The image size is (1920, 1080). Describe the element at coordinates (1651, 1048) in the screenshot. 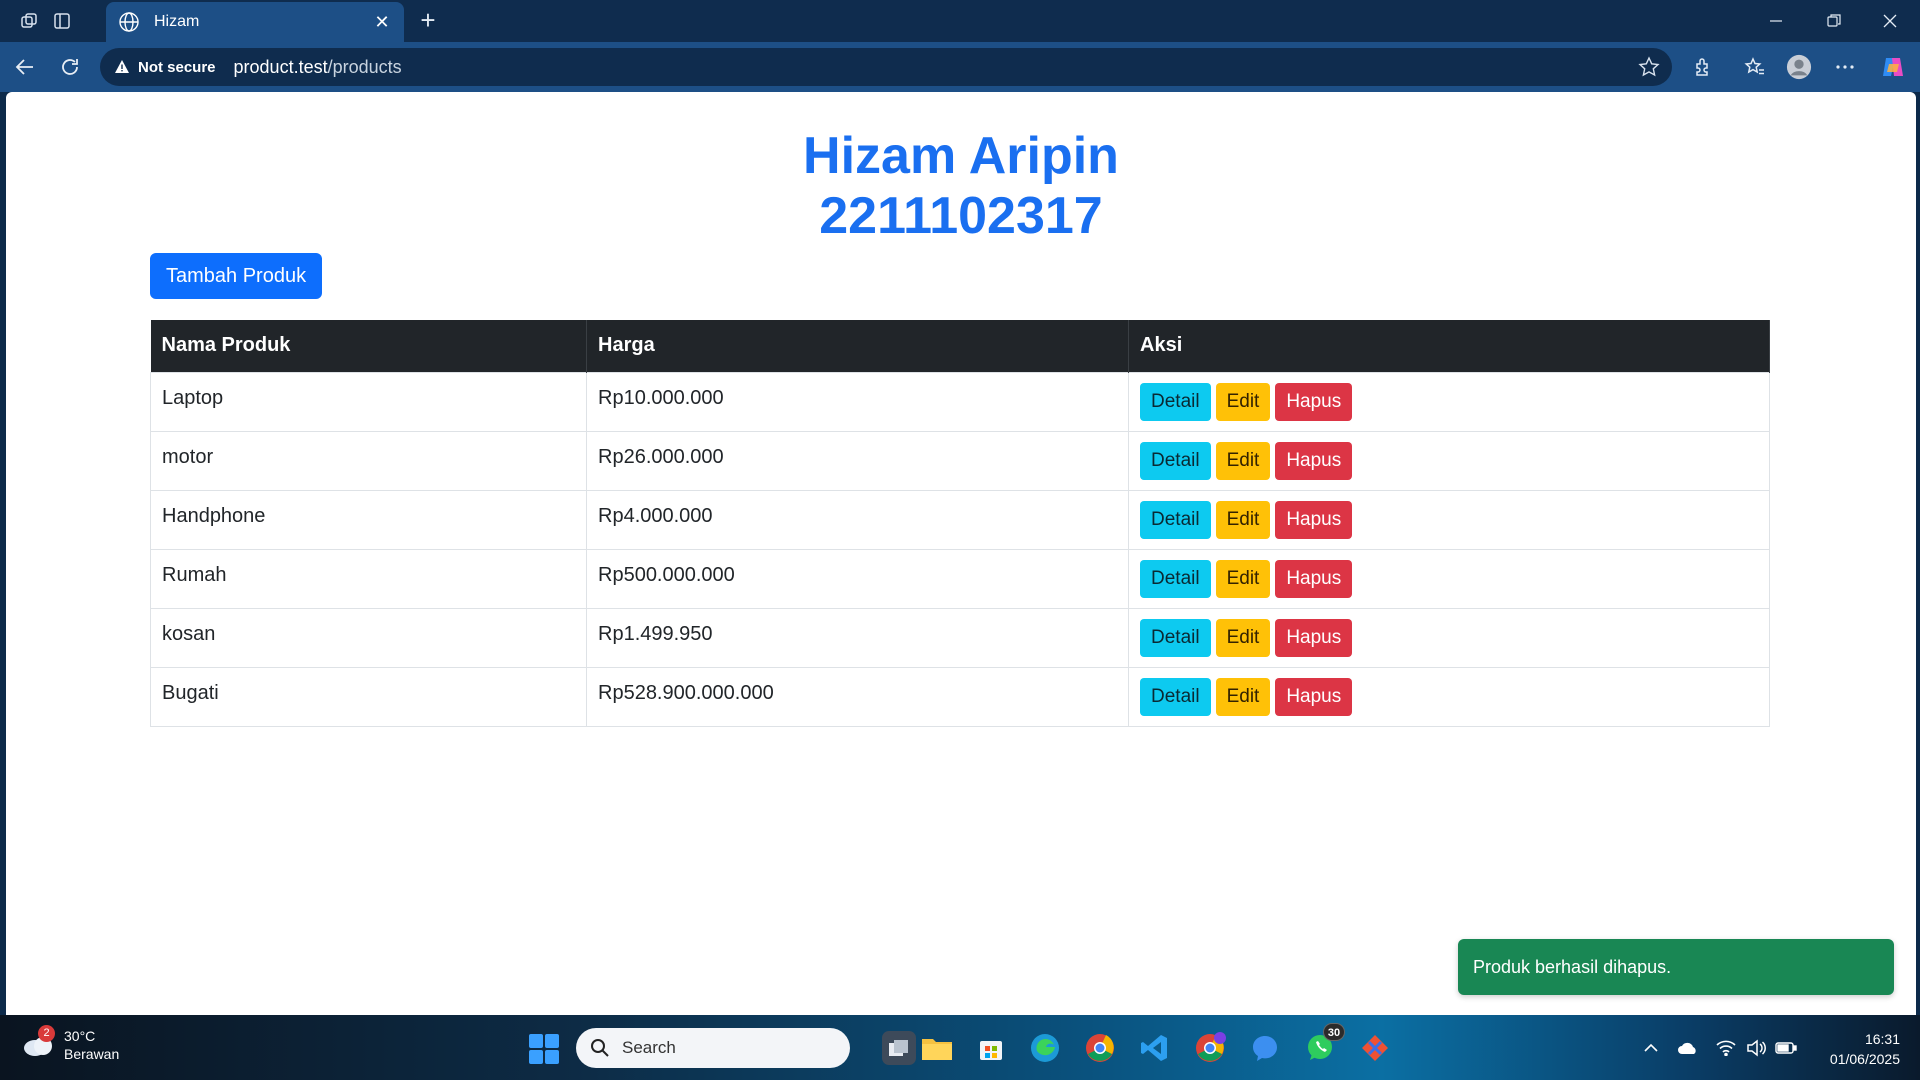

I see `show-hidden-icons` at that location.